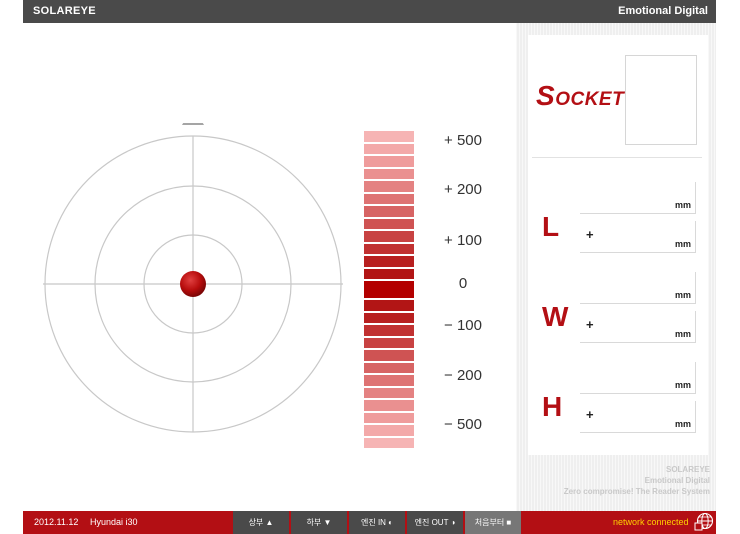 The height and width of the screenshot is (534, 740). I want to click on scale-label-minus-100: − 100, so click(463, 325).